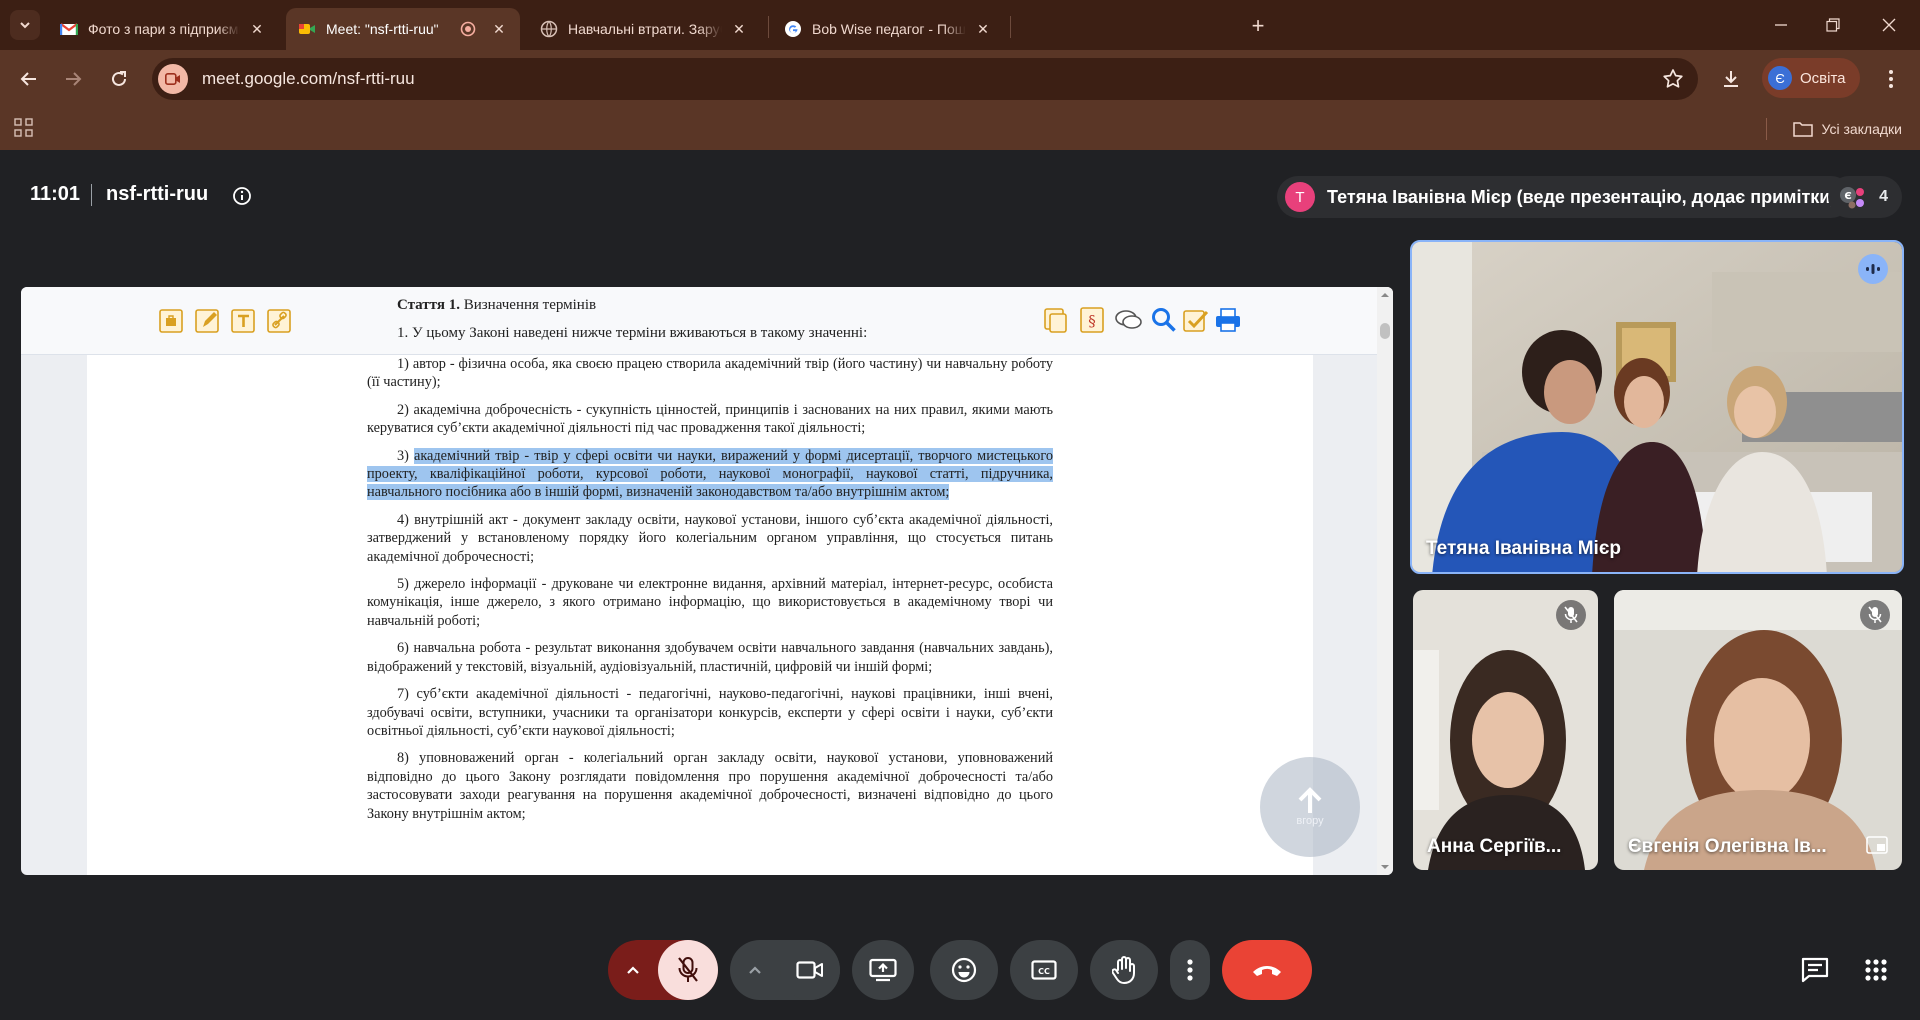 The height and width of the screenshot is (1020, 1920). Describe the element at coordinates (1092, 320) in the screenshot. I see `law-section-icon: §` at that location.